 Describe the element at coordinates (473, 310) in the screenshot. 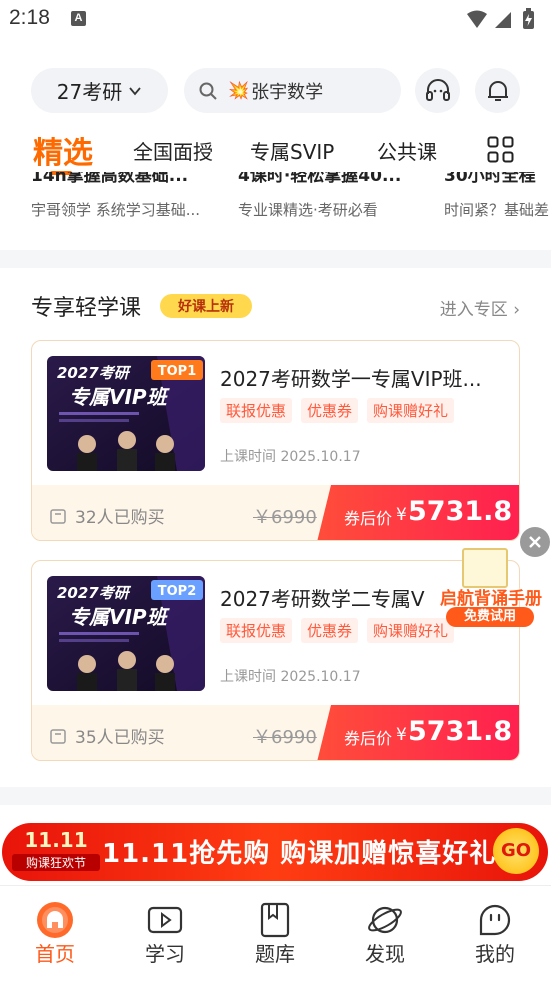

I see `enter-zone-label: 进入专区` at that location.